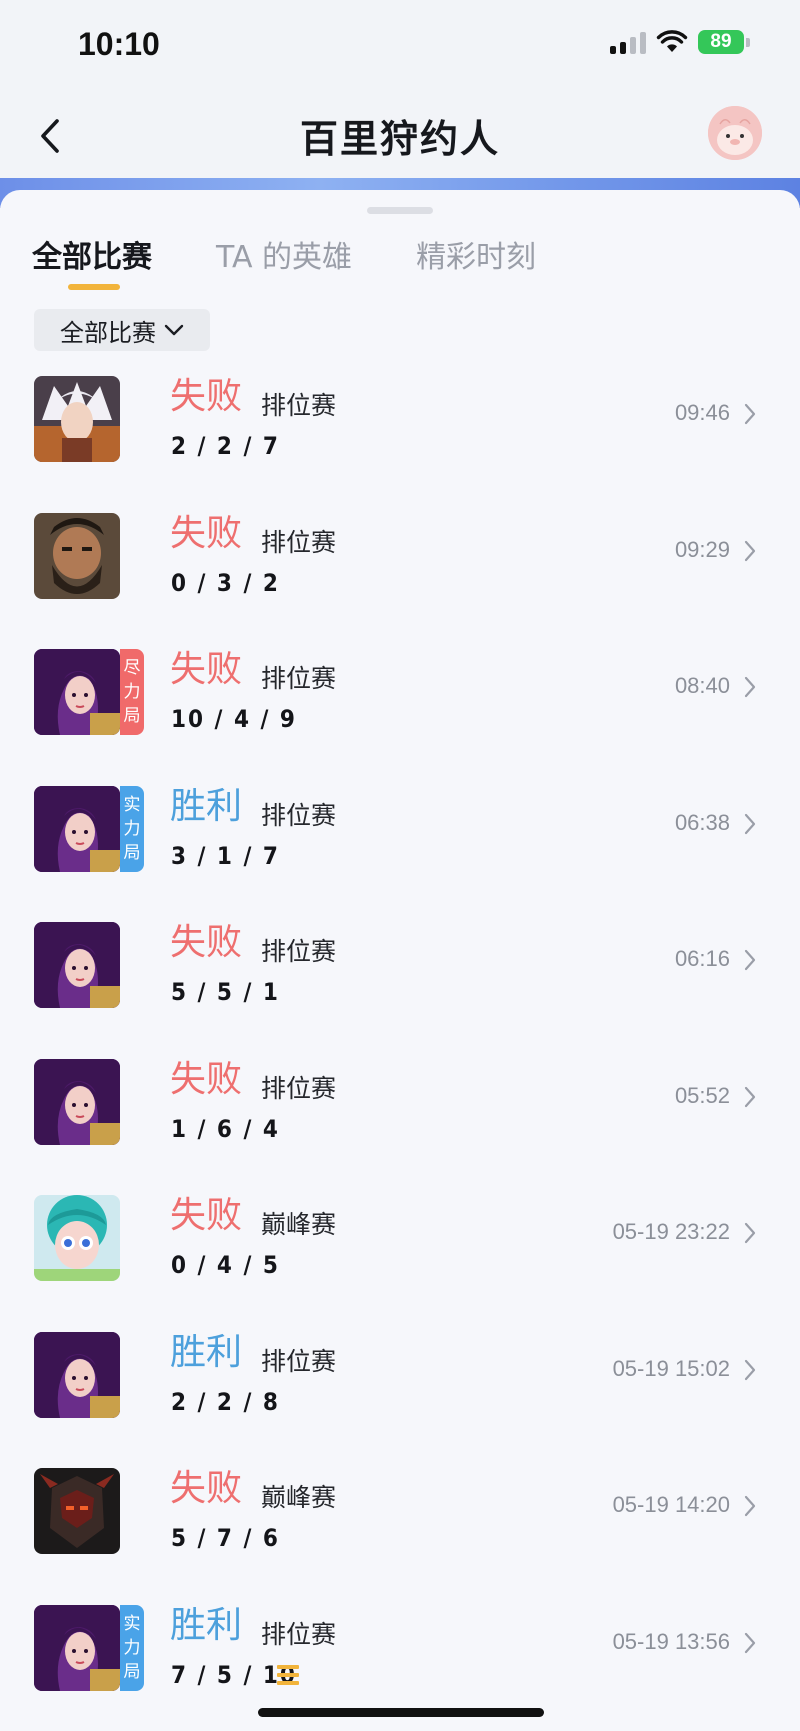 The height and width of the screenshot is (1731, 800). Describe the element at coordinates (400, 852) in the screenshot. I see `match-row: 实力局 胜利 排位赛 3 / 1 / 7 06:38` at that location.